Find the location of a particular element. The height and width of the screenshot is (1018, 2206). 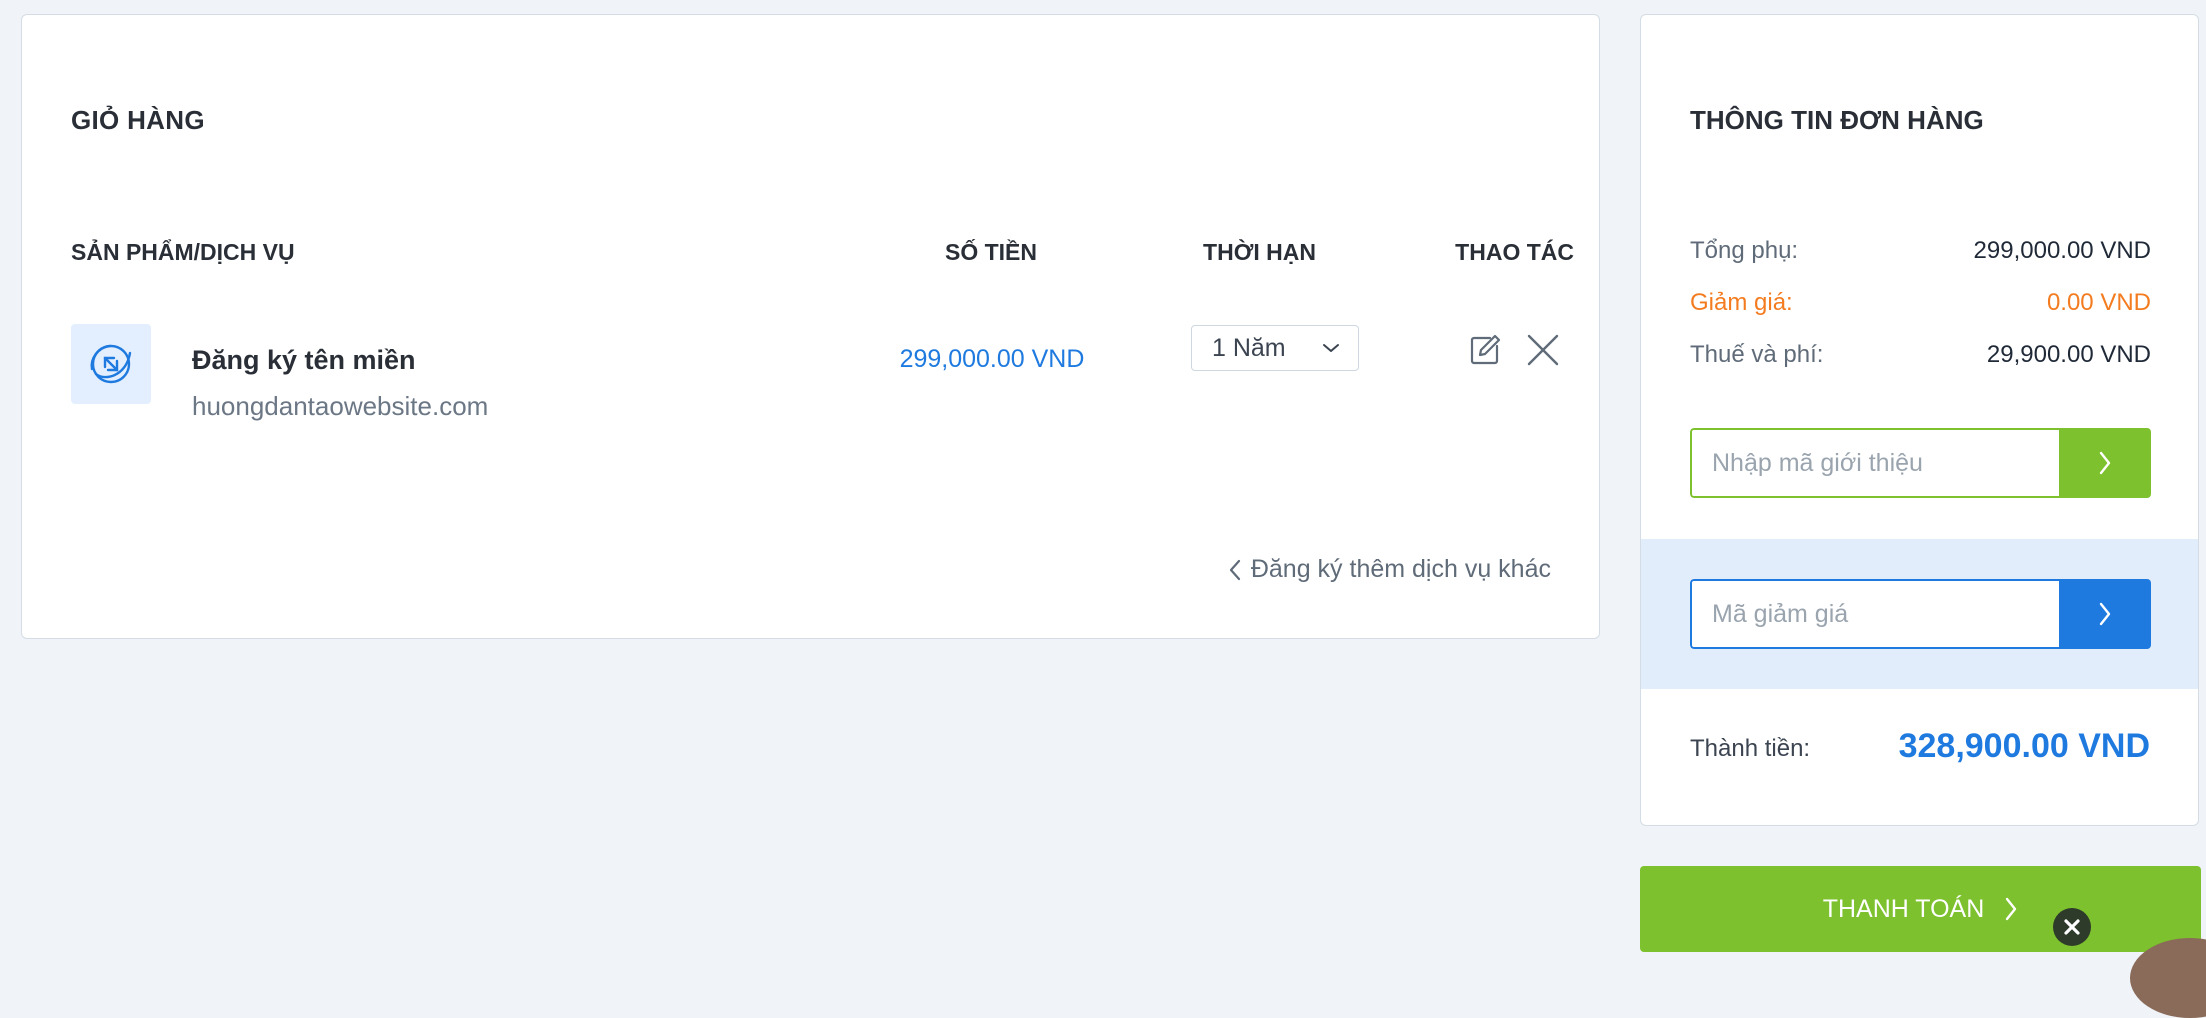

column-header-price: SỐ TIỀN is located at coordinates (990, 252).